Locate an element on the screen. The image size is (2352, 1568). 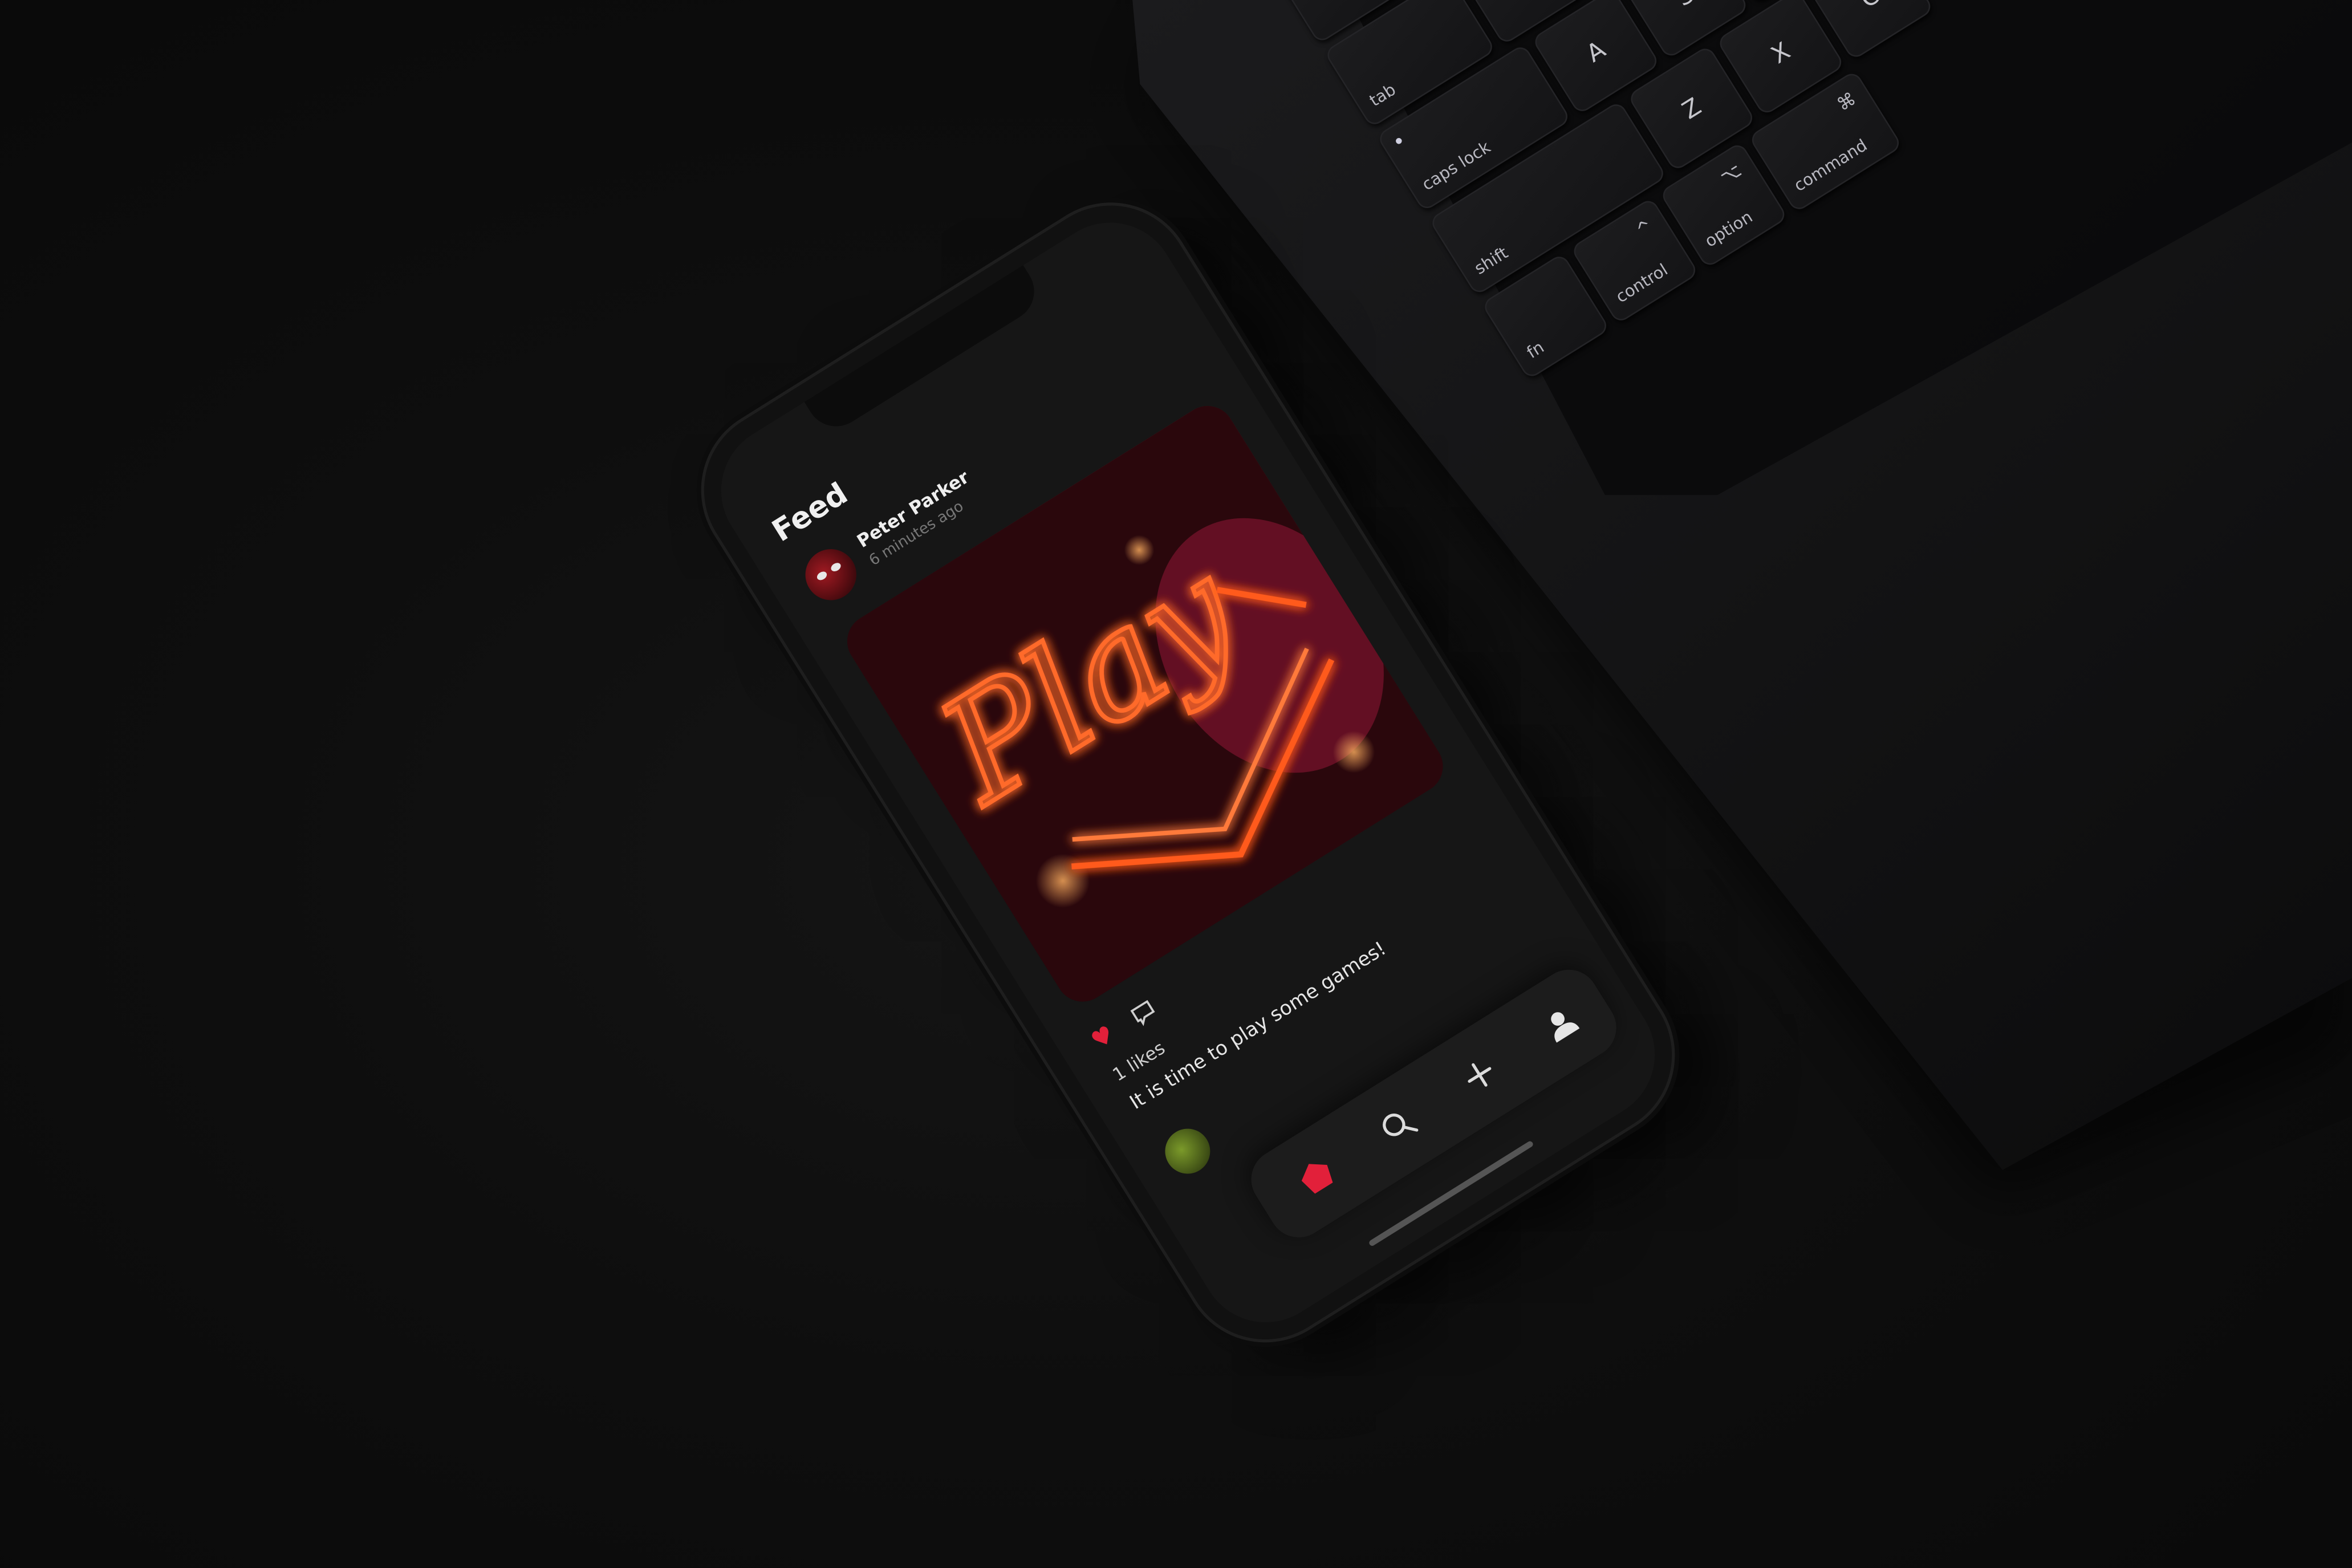
avatar-eye-right is located at coordinates (836, 568).